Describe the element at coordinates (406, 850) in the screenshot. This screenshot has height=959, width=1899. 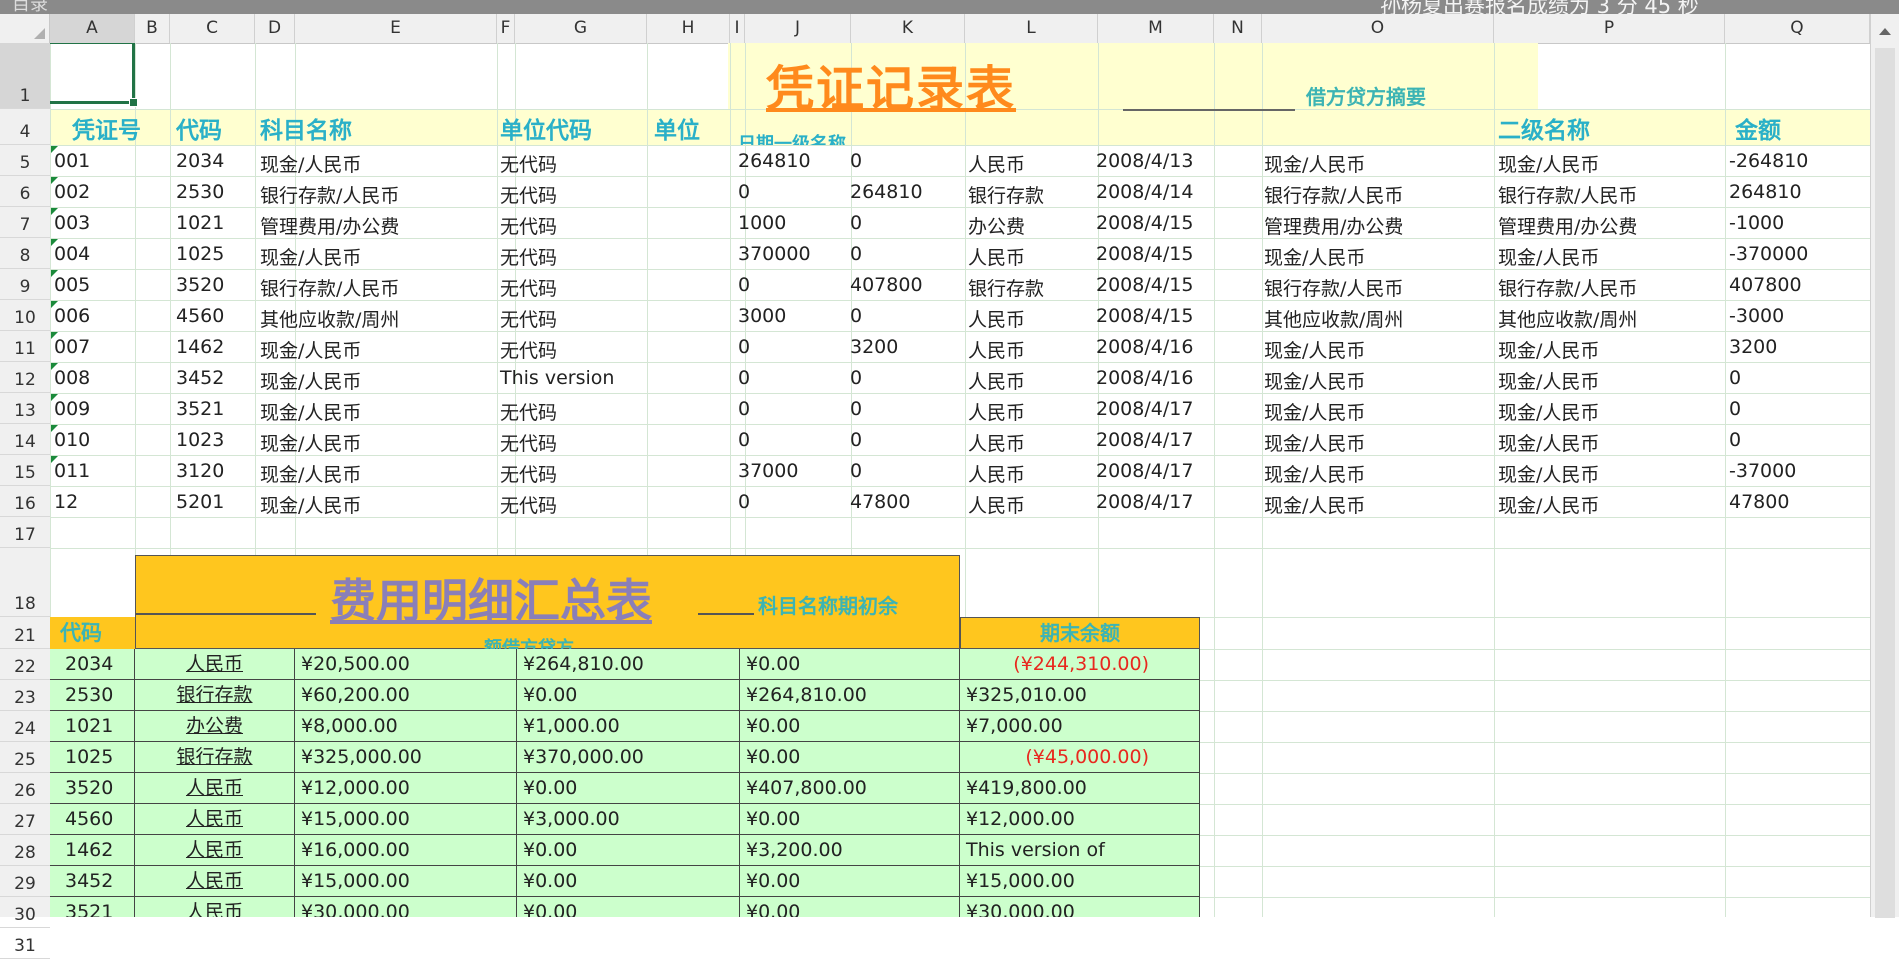
I see `summary-cell-open: ¥16,000.00` at that location.